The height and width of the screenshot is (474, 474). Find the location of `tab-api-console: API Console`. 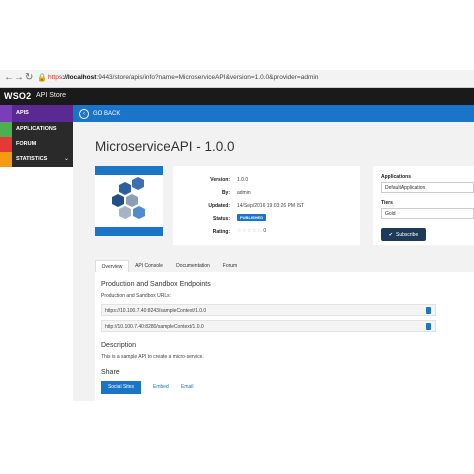

tab-api-console: API Console is located at coordinates (149, 266).